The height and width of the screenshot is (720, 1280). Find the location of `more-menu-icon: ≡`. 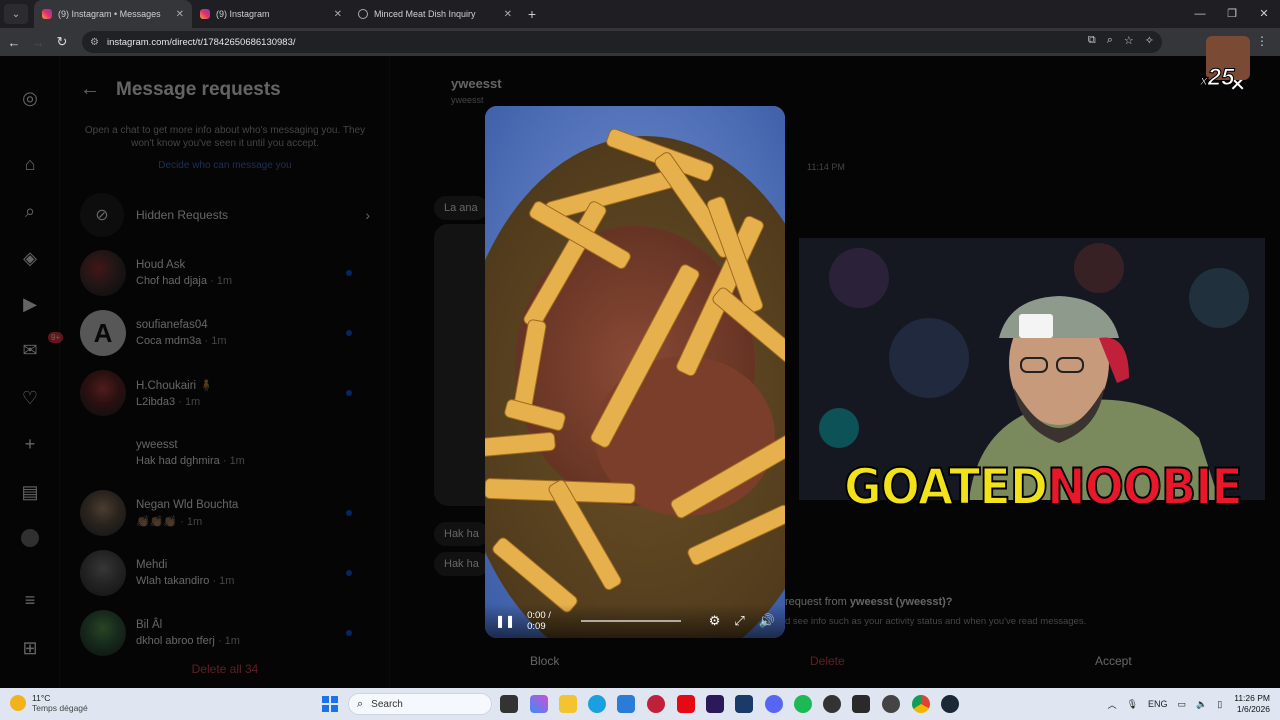

more-menu-icon: ≡ is located at coordinates (30, 600).